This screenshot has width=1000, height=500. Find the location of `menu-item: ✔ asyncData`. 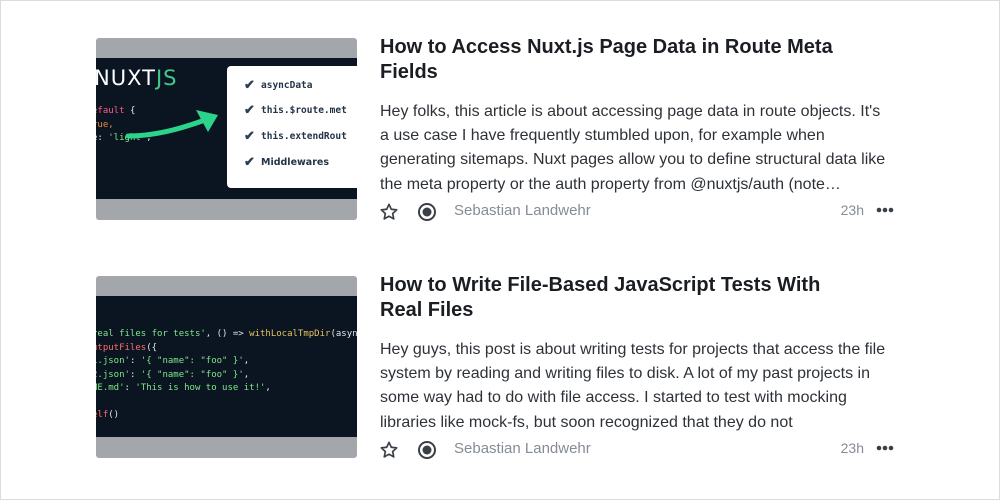

menu-item: ✔ asyncData is located at coordinates (278, 85).